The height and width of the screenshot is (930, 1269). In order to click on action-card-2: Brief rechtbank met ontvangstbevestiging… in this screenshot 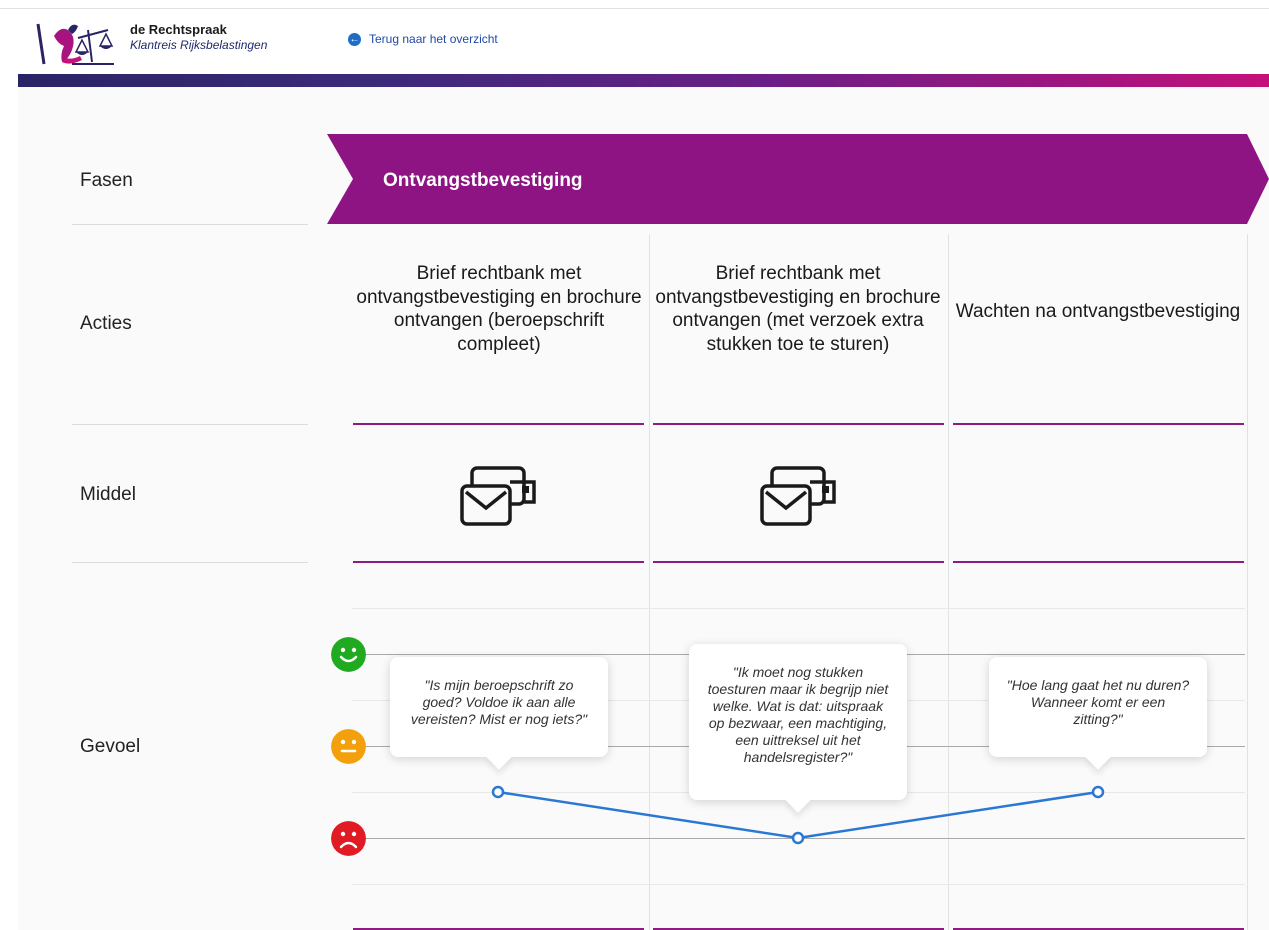, I will do `click(798, 309)`.